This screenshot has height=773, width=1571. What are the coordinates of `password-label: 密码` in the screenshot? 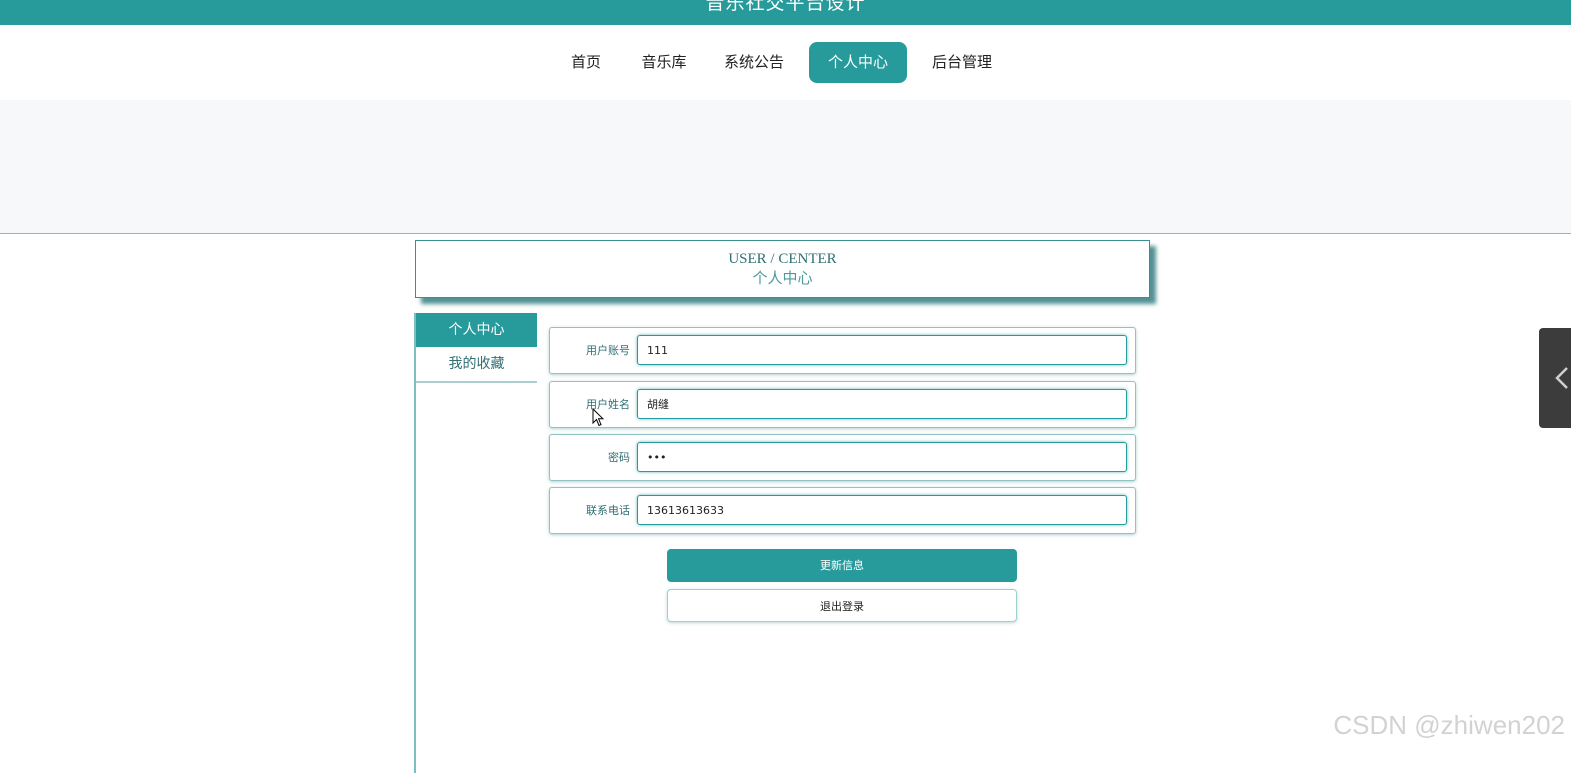 It's located at (619, 457).